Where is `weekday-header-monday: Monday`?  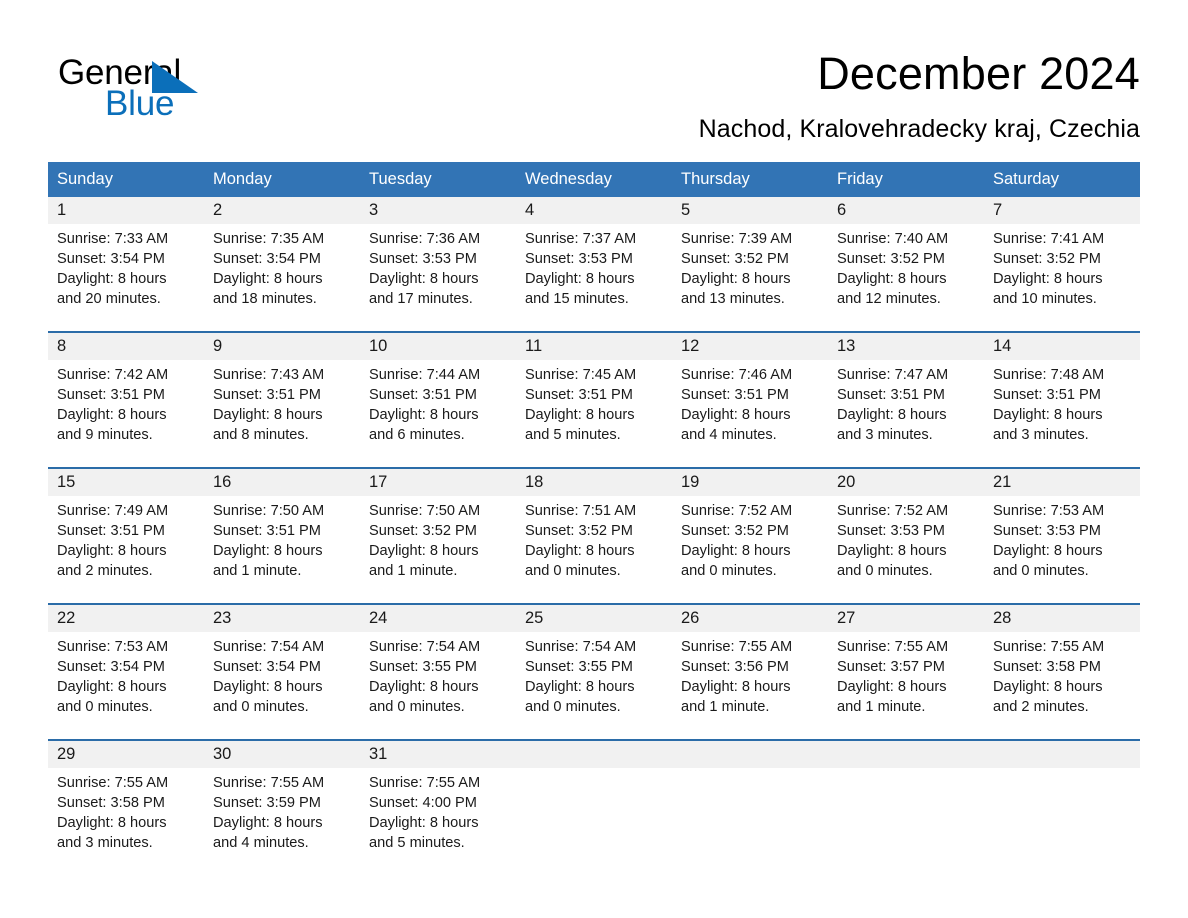
weekday-header-monday: Monday is located at coordinates (242, 179).